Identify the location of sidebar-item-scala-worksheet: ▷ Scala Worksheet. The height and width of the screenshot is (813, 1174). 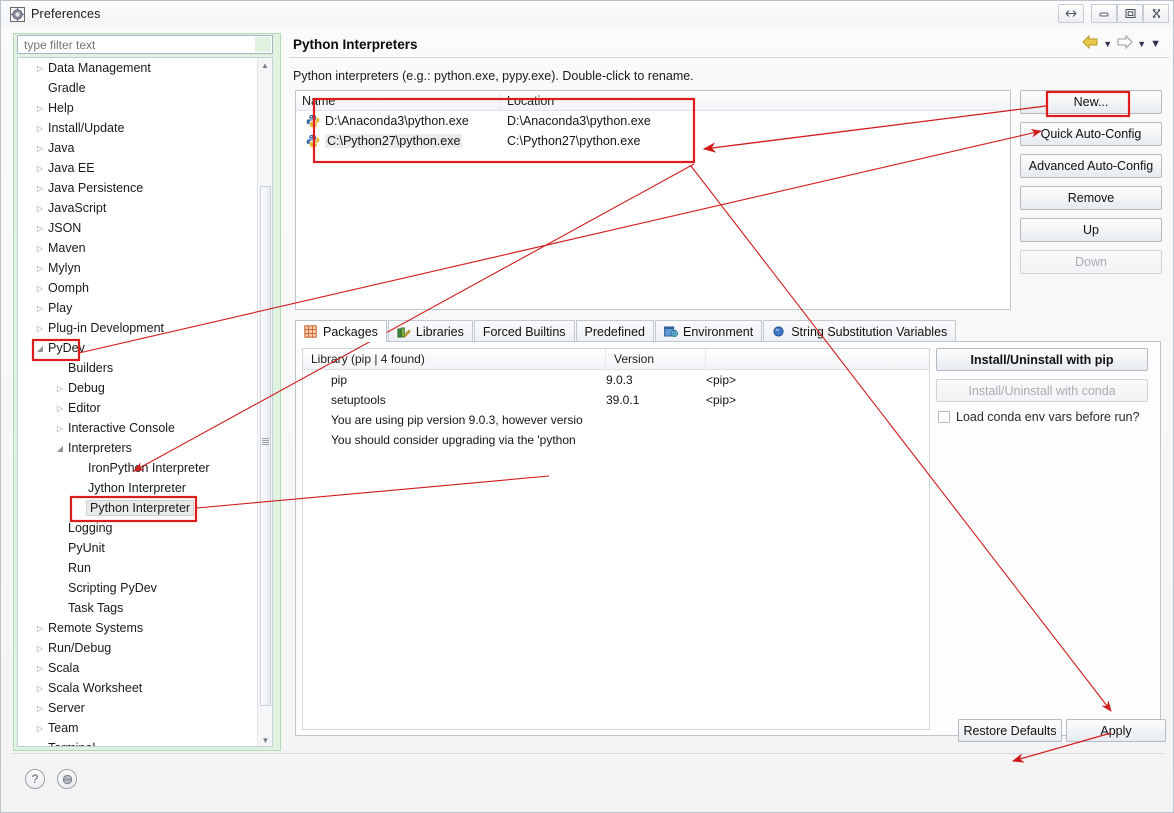
(138, 688).